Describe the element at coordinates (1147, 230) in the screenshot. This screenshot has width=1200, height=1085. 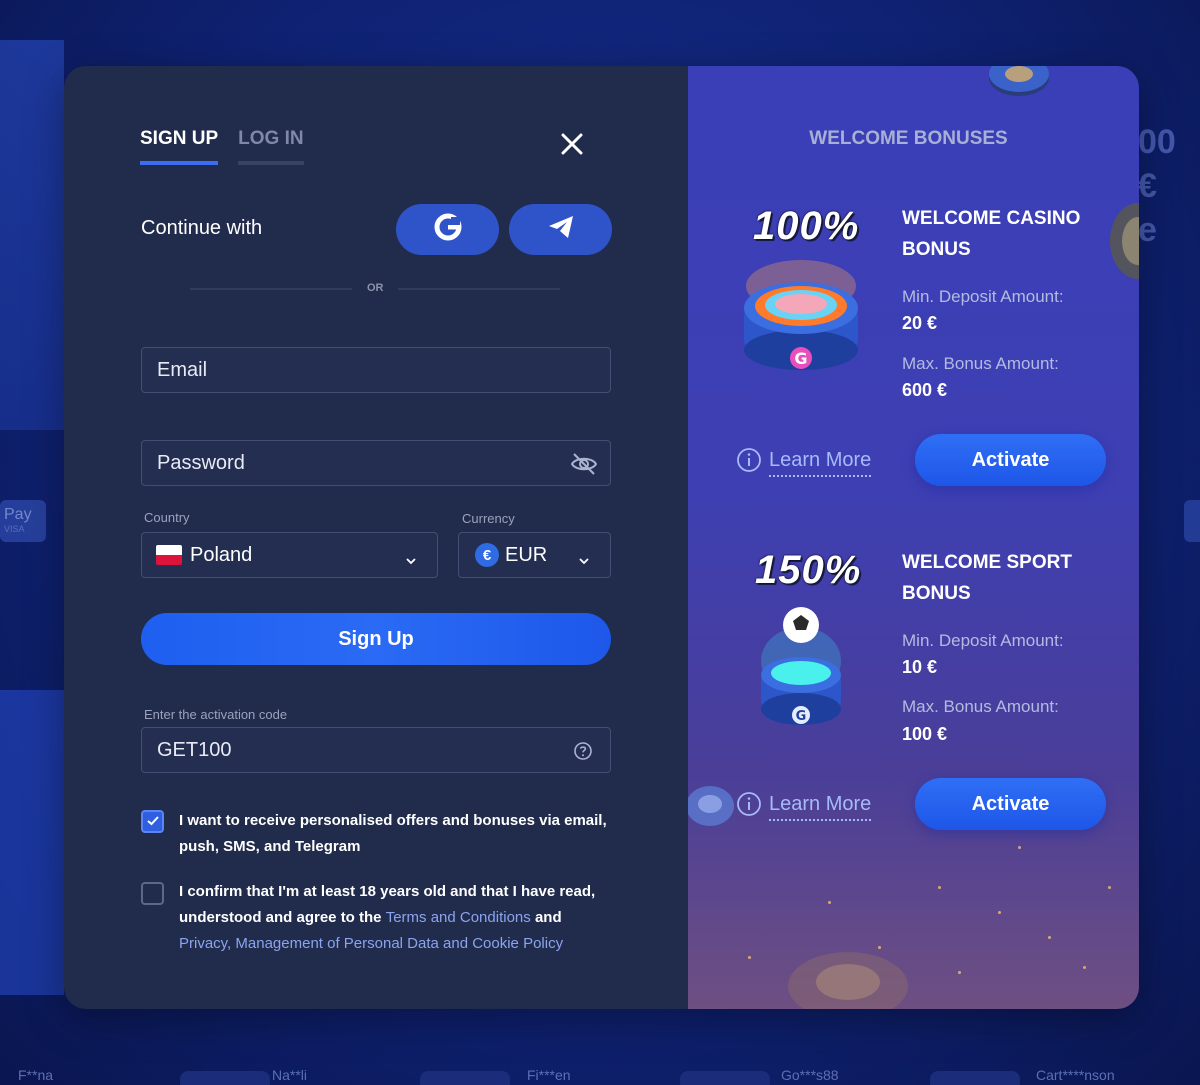
I see `background-promo-line-2: e` at that location.